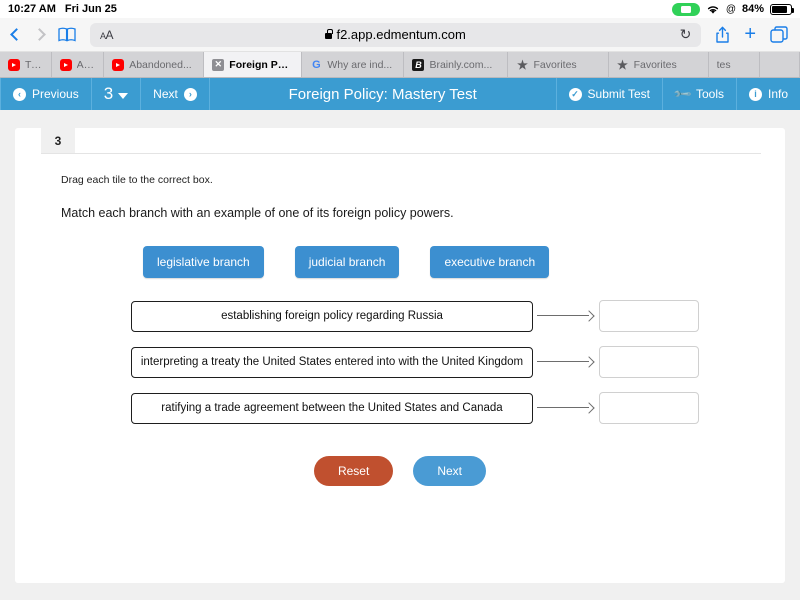 This screenshot has width=800, height=600. Describe the element at coordinates (490, 262) in the screenshot. I see `tile-executive-branch: executive branch` at that location.